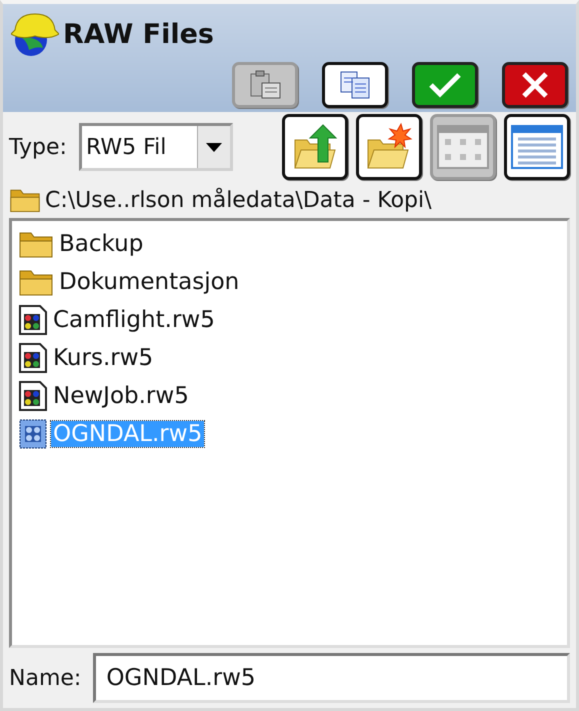  I want to click on copy-button, so click(355, 85).